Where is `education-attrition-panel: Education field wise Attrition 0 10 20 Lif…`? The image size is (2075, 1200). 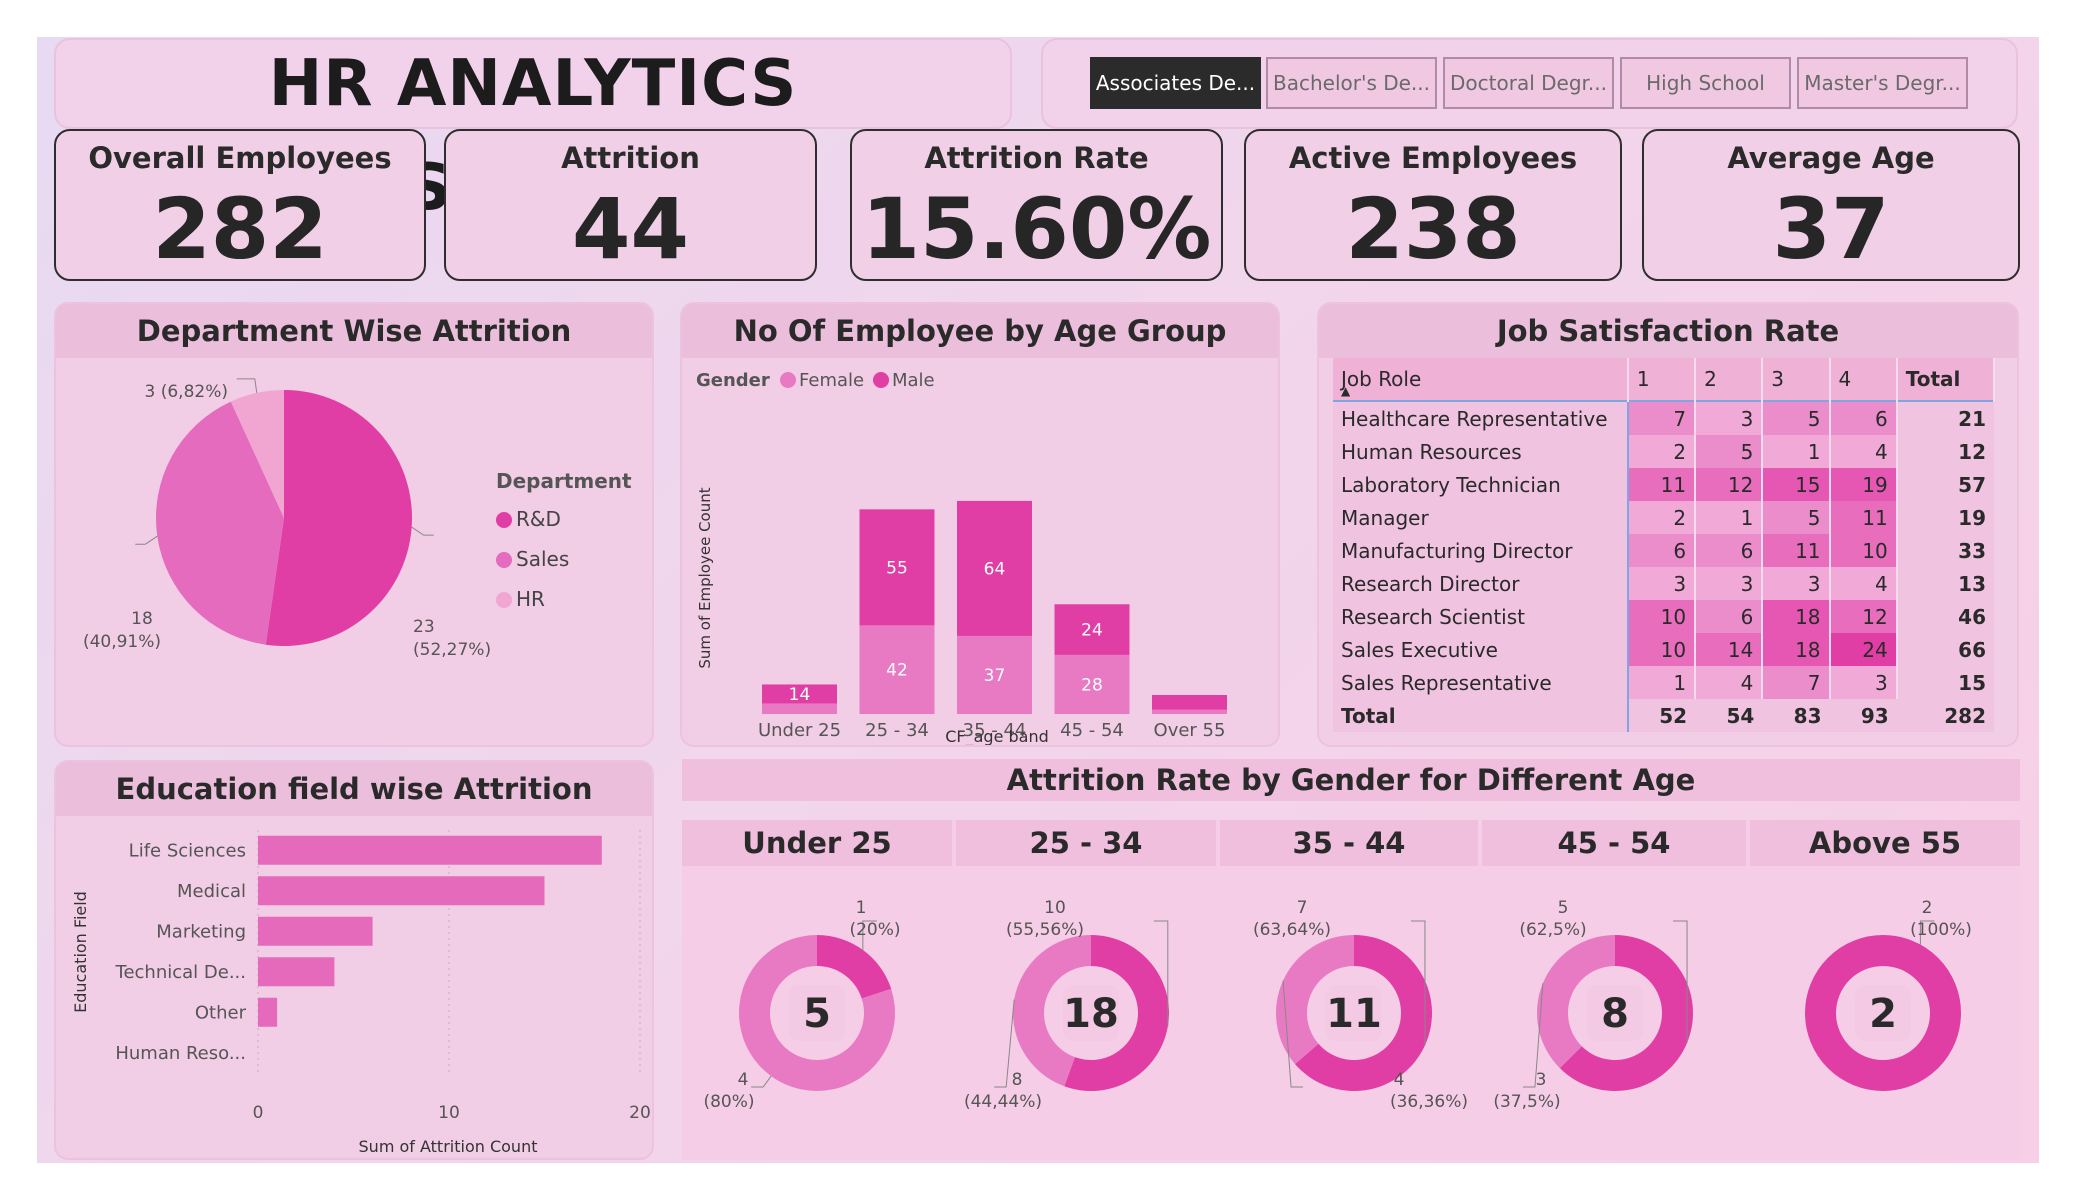
education-attrition-panel: Education field wise Attrition 0 10 20 Lif… is located at coordinates (354, 960).